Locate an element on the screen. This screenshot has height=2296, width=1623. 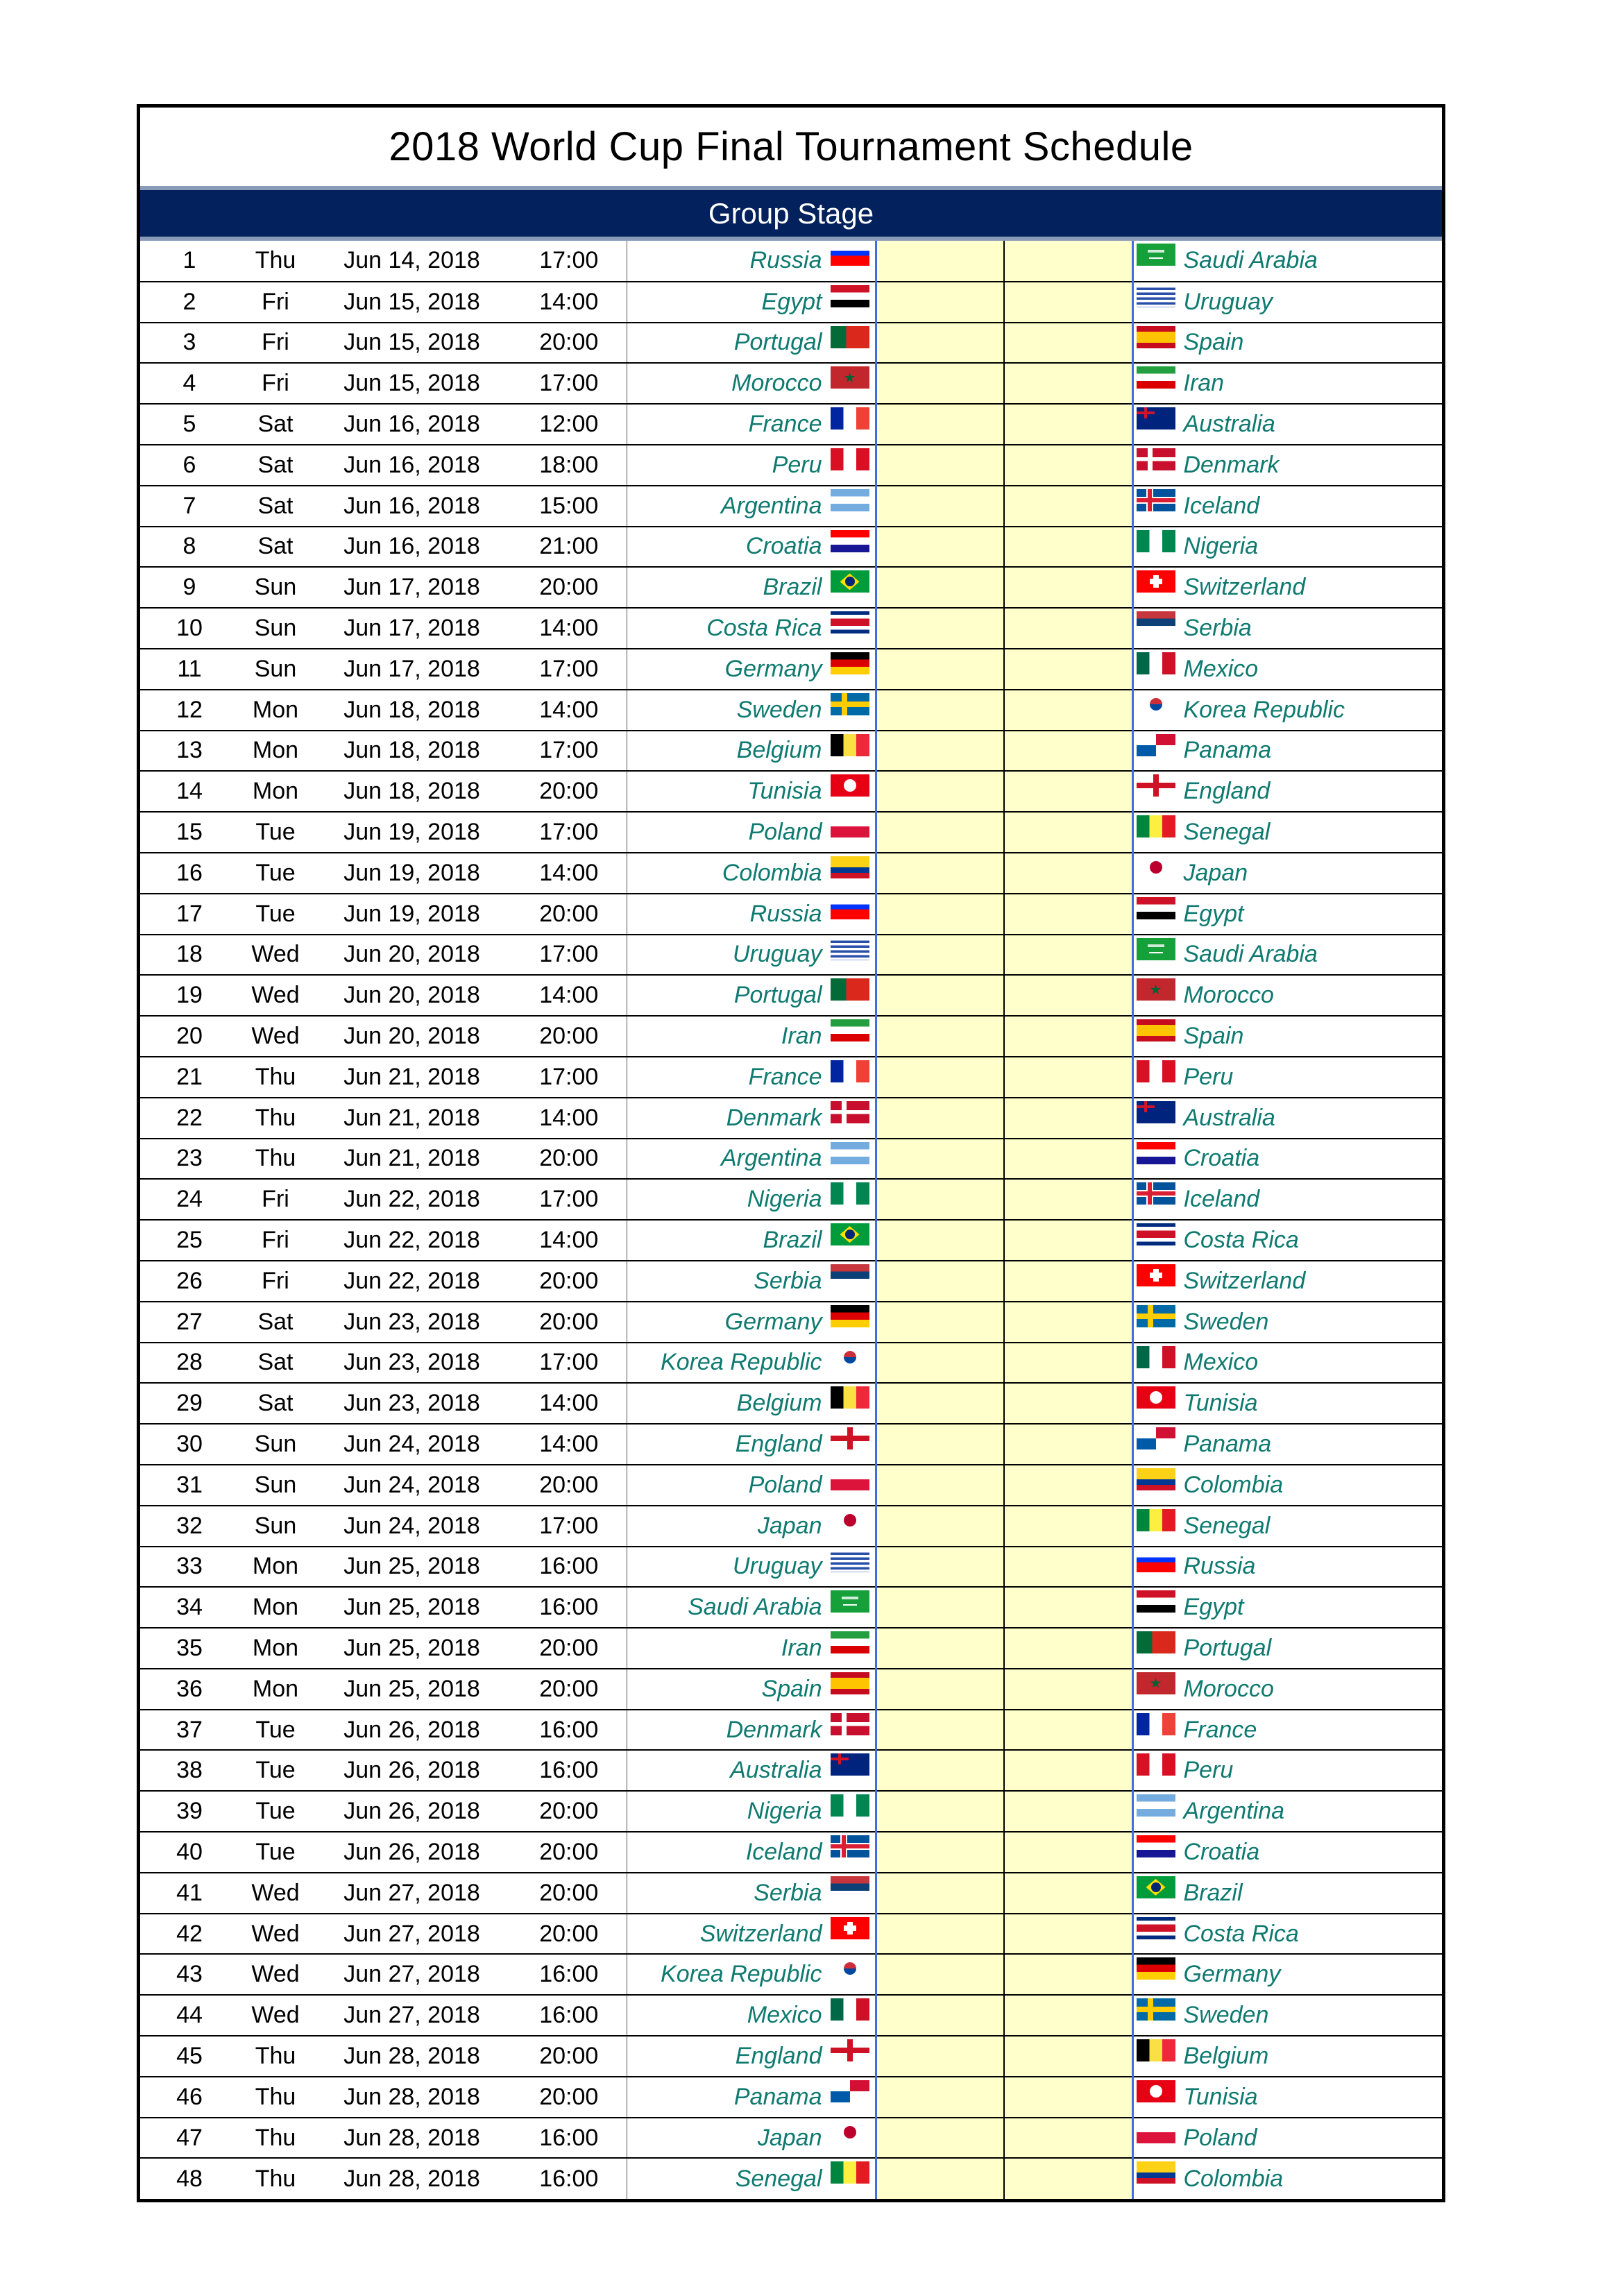
egypt-flag-icon is located at coordinates (849, 295).